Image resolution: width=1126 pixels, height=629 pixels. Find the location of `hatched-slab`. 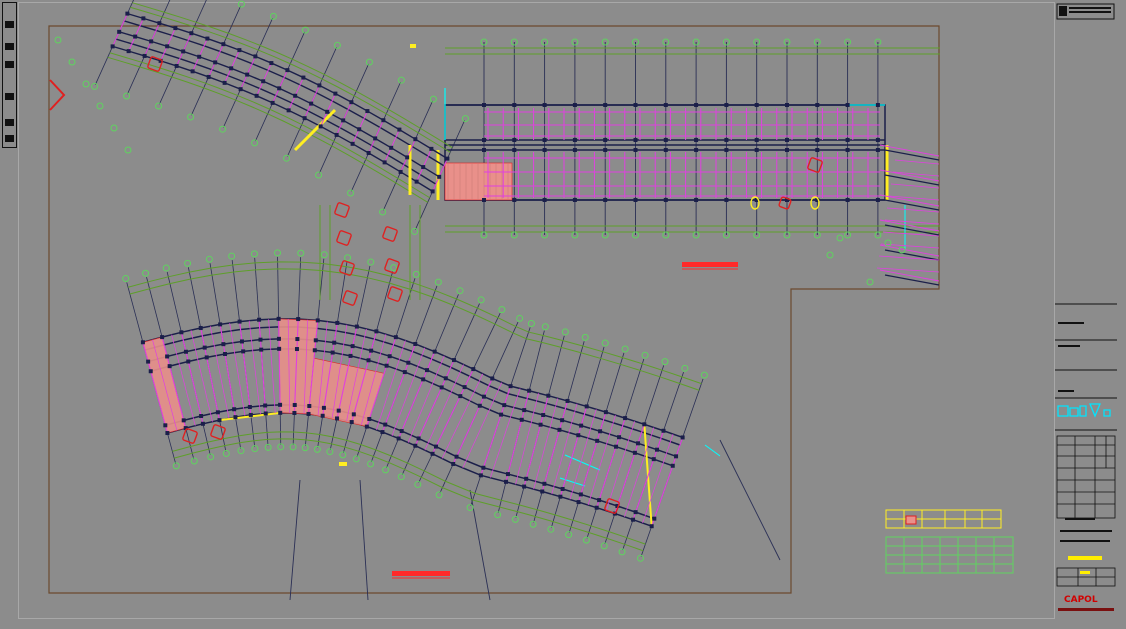

hatched-slab is located at coordinates (164, 385).